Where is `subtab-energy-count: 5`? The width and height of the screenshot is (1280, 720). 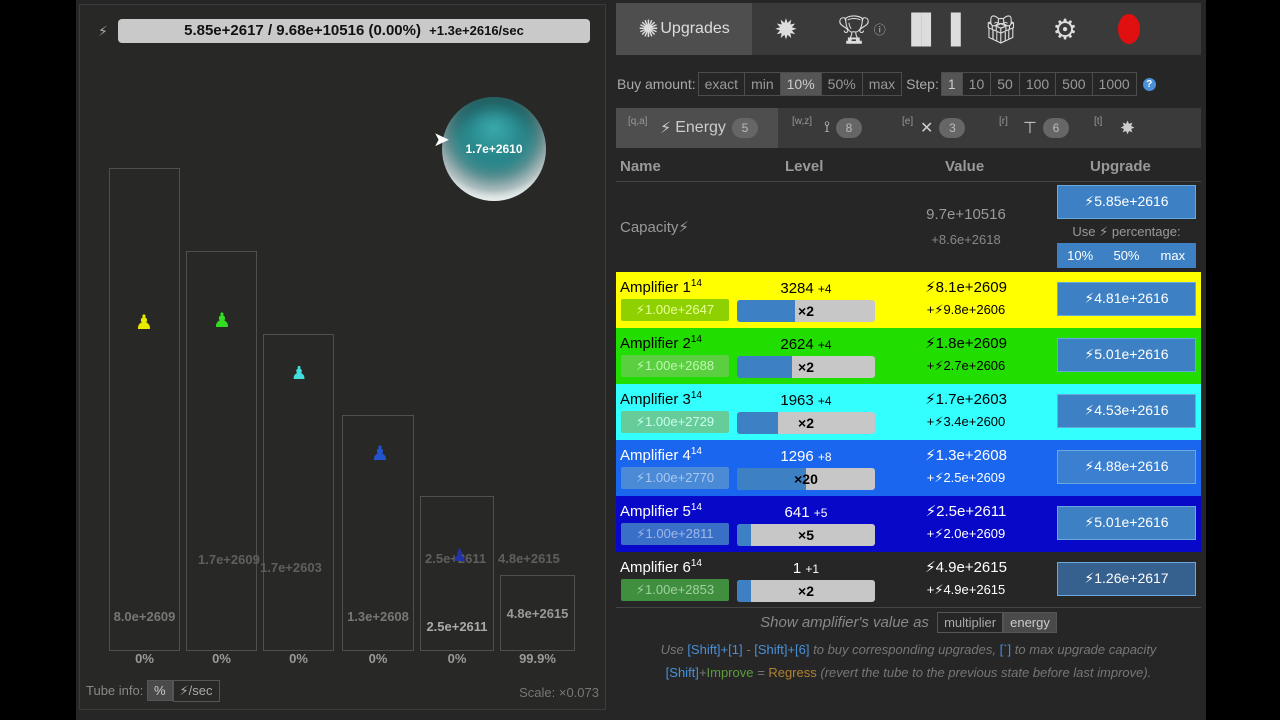 subtab-energy-count: 5 is located at coordinates (744, 128).